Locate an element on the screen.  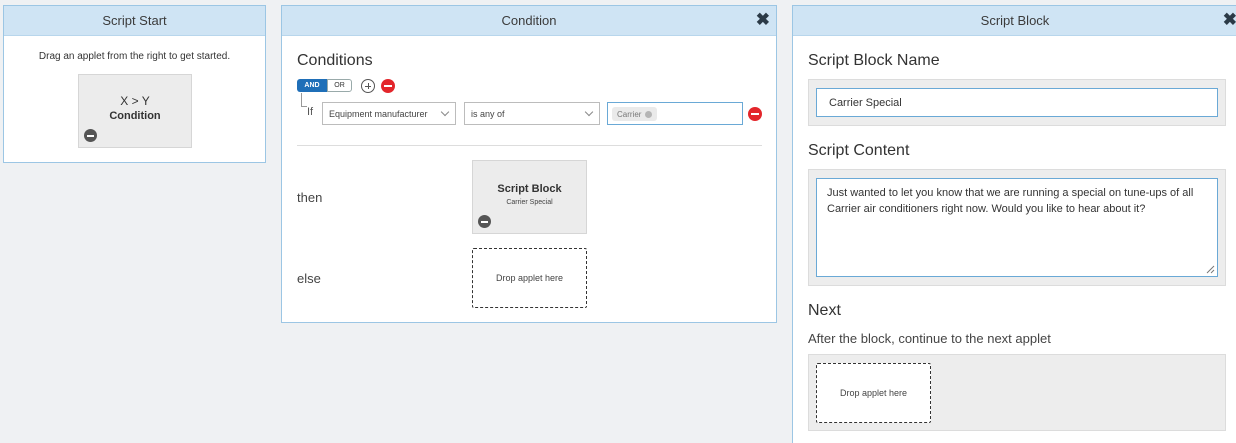
value-tag-input: Carrier is located at coordinates (675, 113).